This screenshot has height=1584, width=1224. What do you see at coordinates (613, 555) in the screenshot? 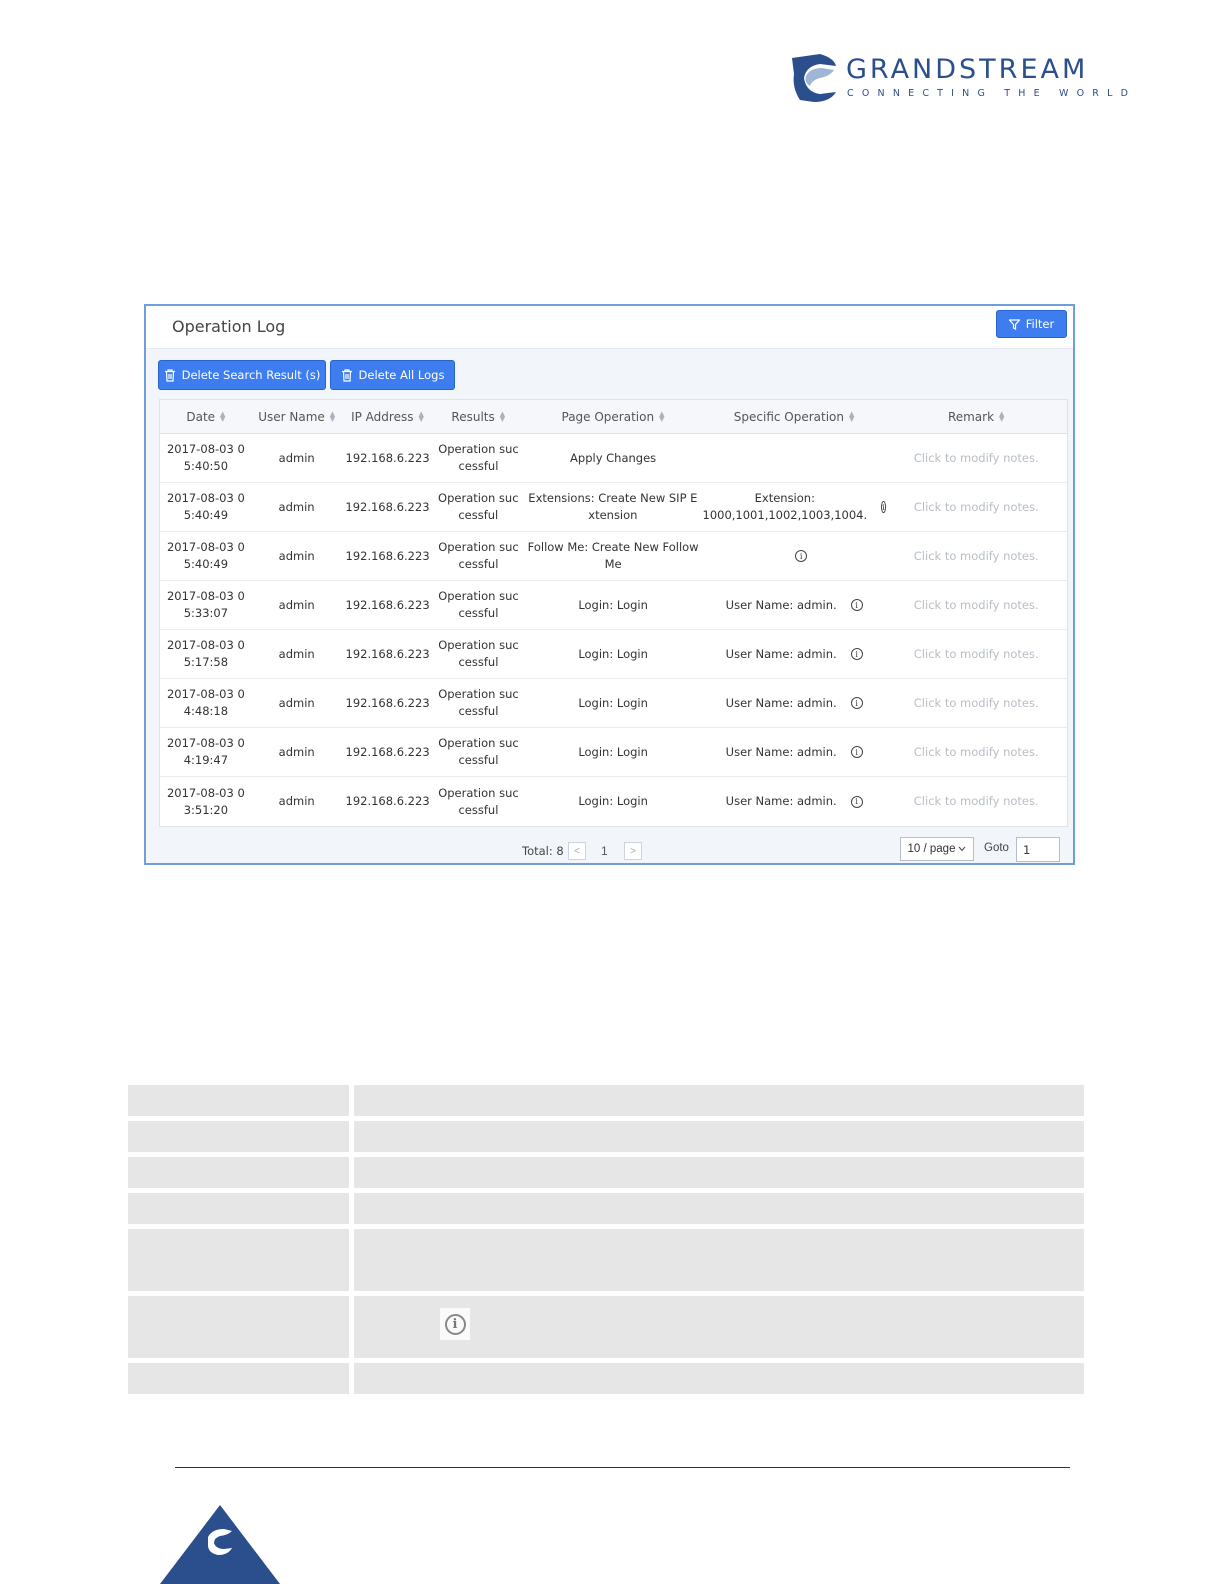
I see `page-operation-cell: Follow Me: Create New Follow Me` at bounding box center [613, 555].